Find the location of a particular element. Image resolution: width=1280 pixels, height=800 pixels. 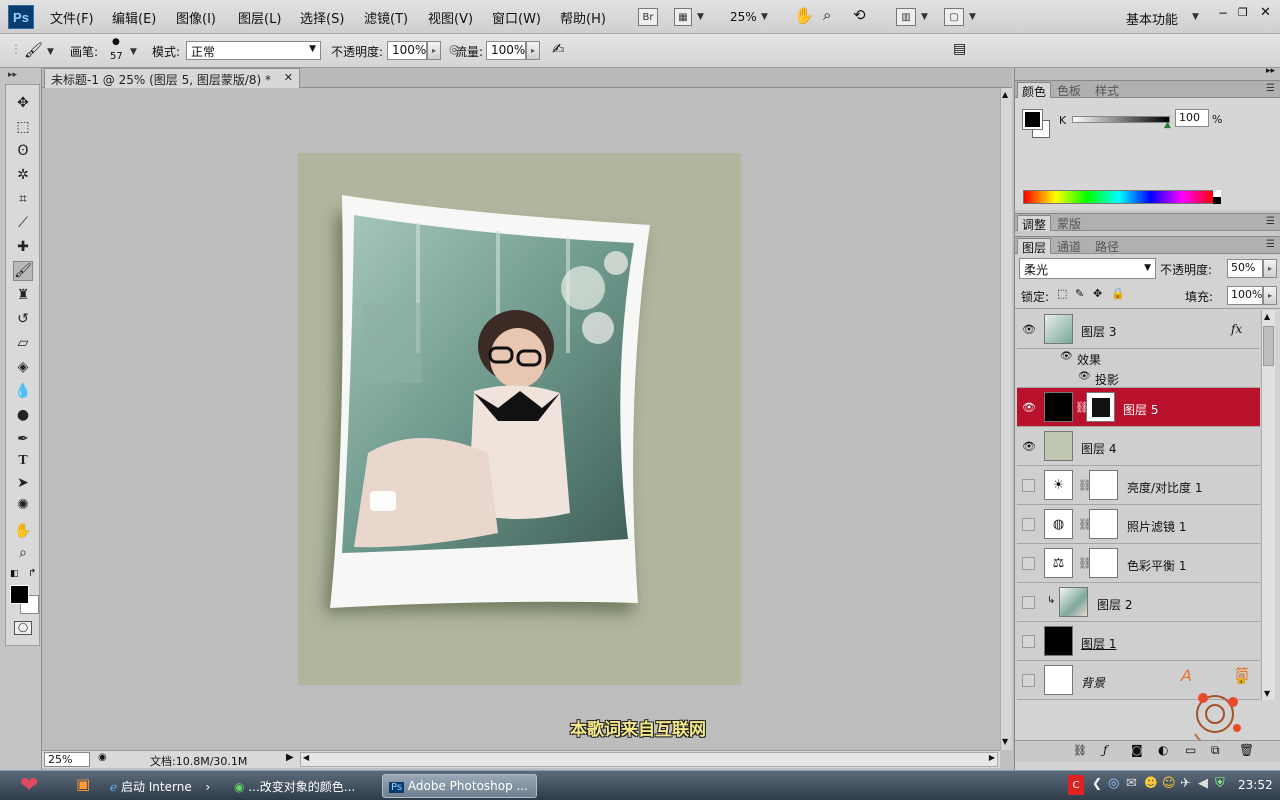

marquee-tool-icon: ⬚ is located at coordinates (23, 127).